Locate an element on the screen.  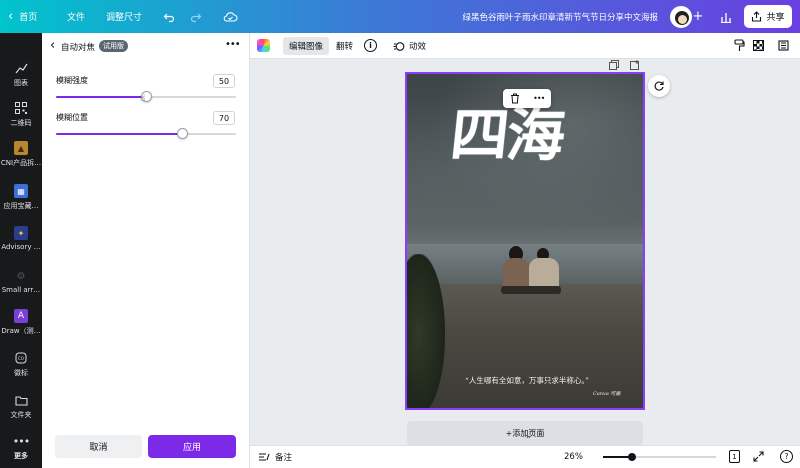
rail-item-logo: CO 徽标 is located at coordinates (21, 364).